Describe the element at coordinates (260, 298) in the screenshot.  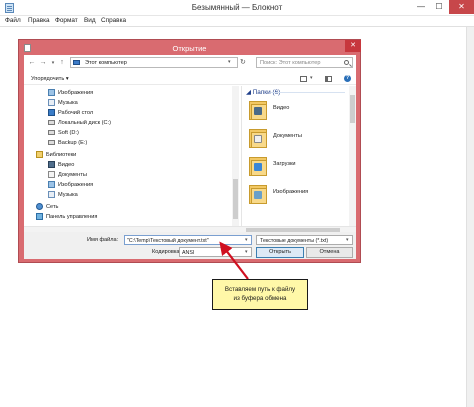
I see `callout-line-2: из буфера обмена` at that location.